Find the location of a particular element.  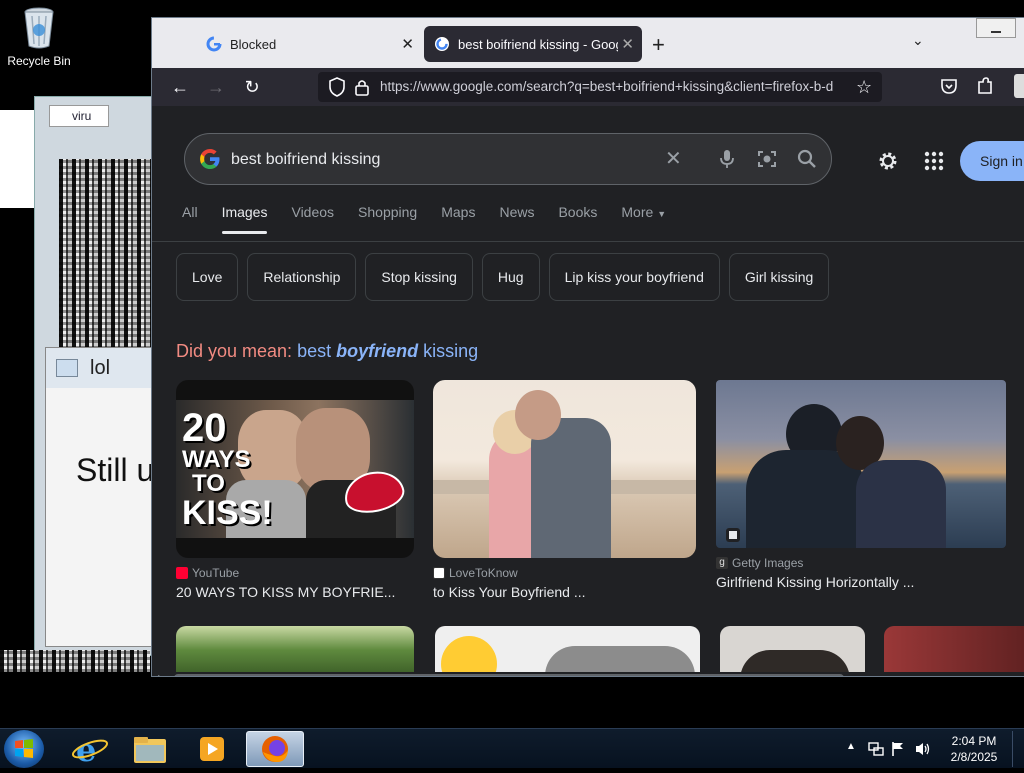

result-source: LoveToKnow is located at coordinates (564, 573).